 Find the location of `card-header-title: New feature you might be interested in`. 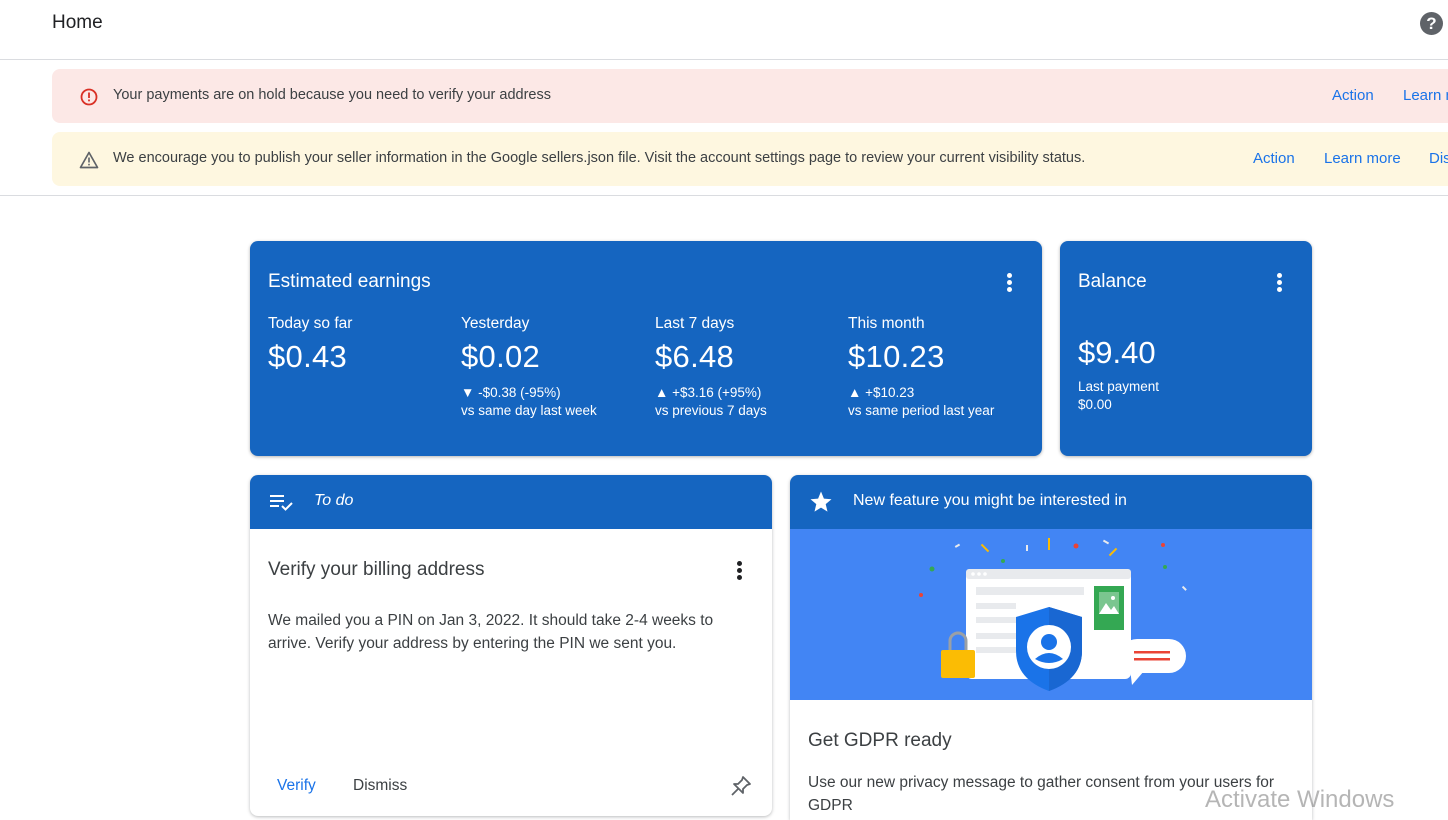

card-header-title: New feature you might be interested in is located at coordinates (990, 500).